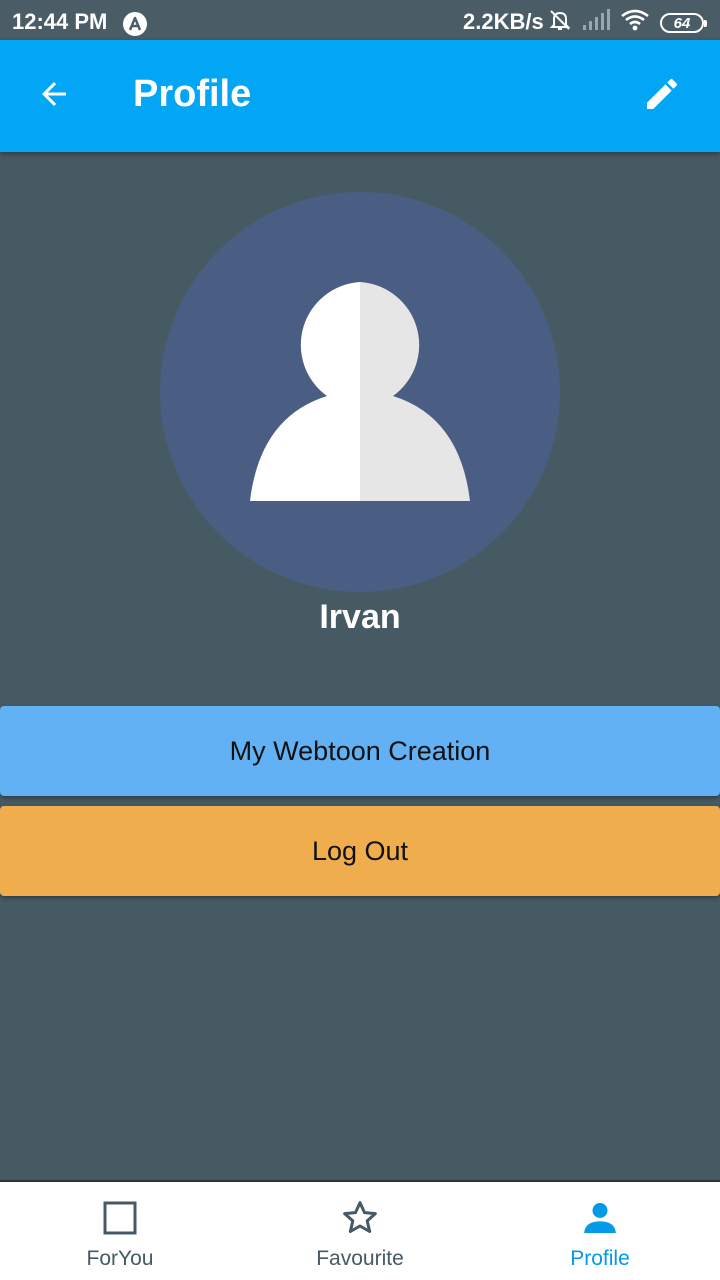 This screenshot has height=1280, width=720. What do you see at coordinates (192, 94) in the screenshot?
I see `page-title: Profile` at bounding box center [192, 94].